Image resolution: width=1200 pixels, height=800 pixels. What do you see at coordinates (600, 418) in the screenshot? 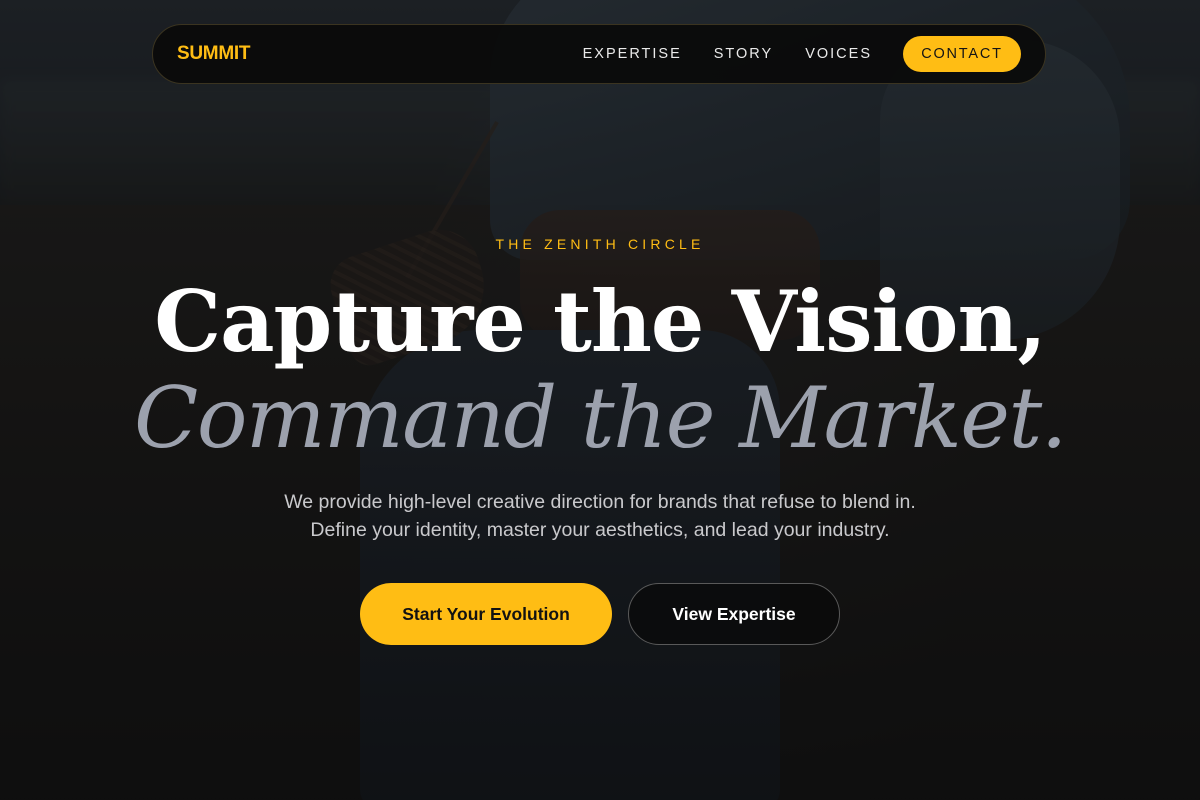
I see `headline-line-2: Command the Market.` at bounding box center [600, 418].